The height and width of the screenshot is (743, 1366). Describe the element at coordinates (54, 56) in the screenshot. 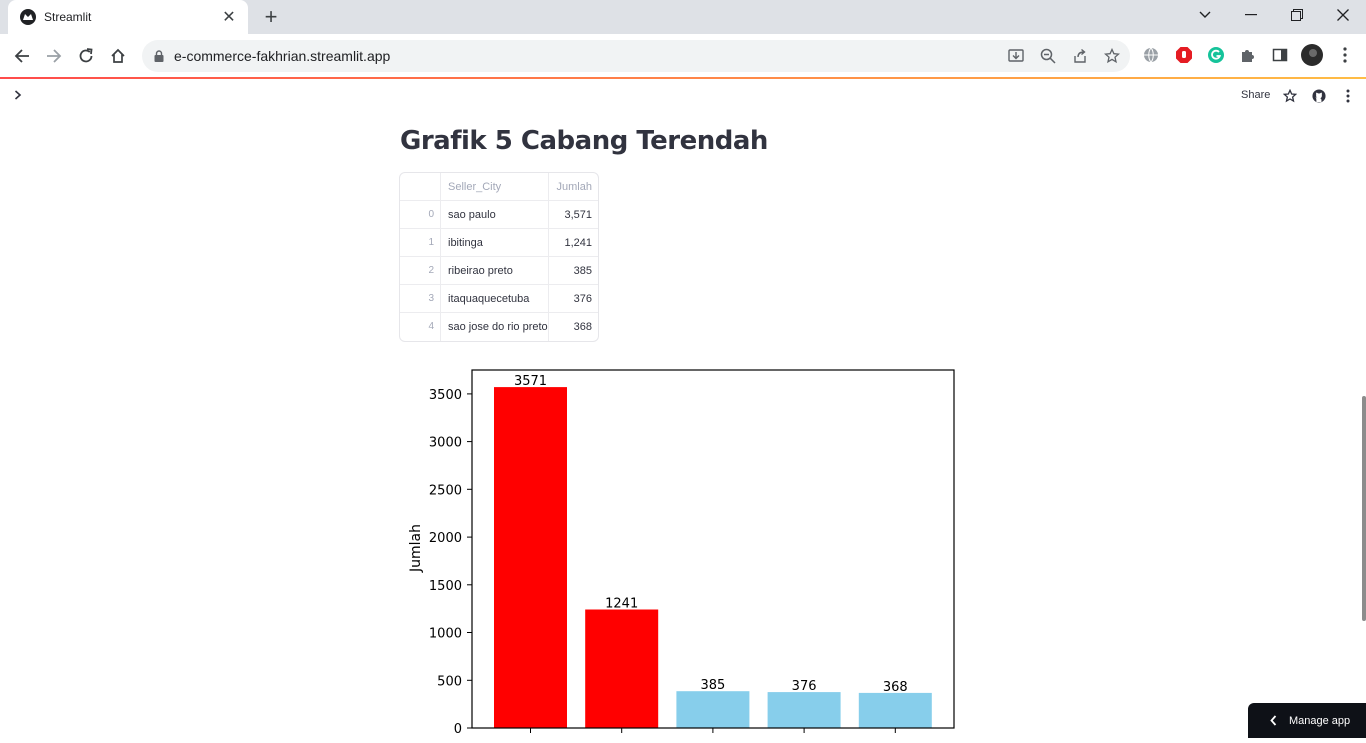

I see `forward-icon` at that location.